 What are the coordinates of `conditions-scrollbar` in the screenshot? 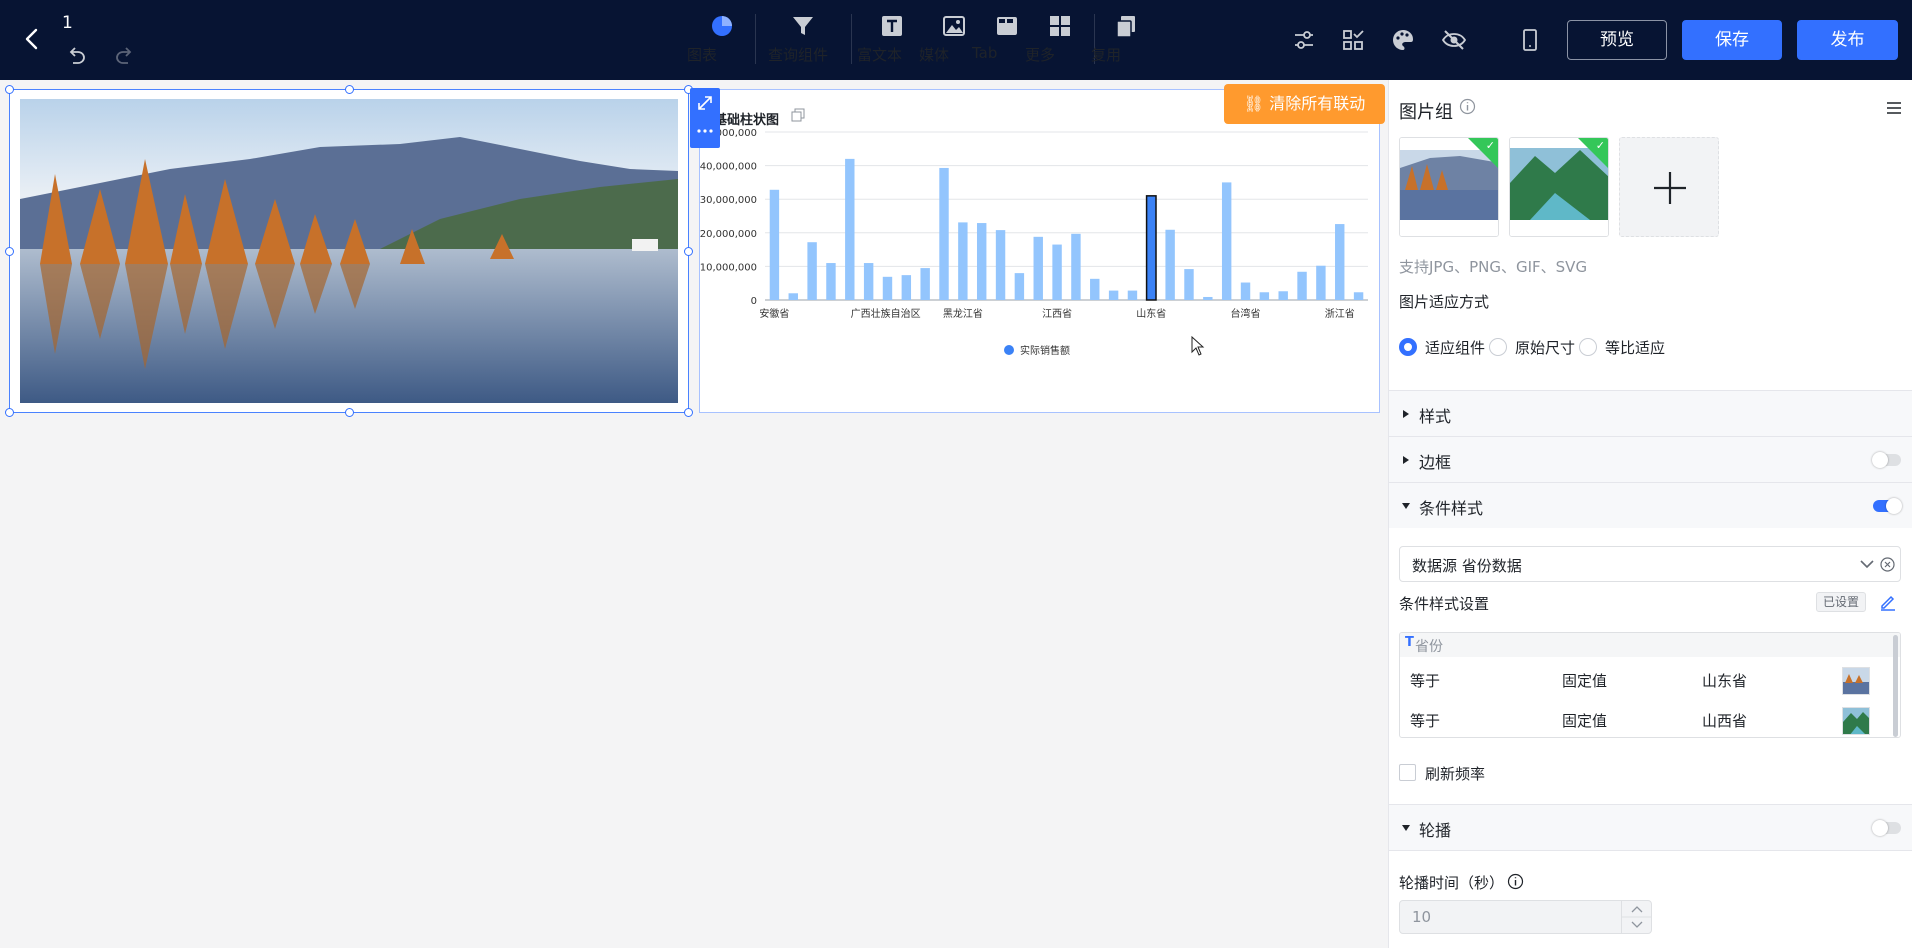 It's located at (1895, 686).